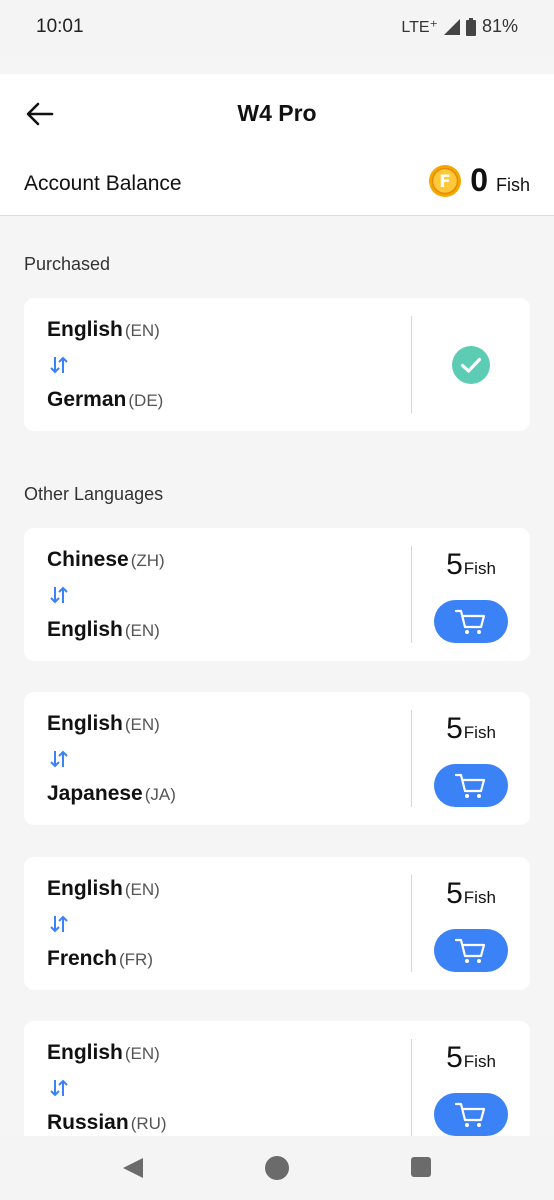 The height and width of the screenshot is (1200, 554). Describe the element at coordinates (277, 145) in the screenshot. I see `header: W4 Pro Account Balance F 0 Fish` at that location.